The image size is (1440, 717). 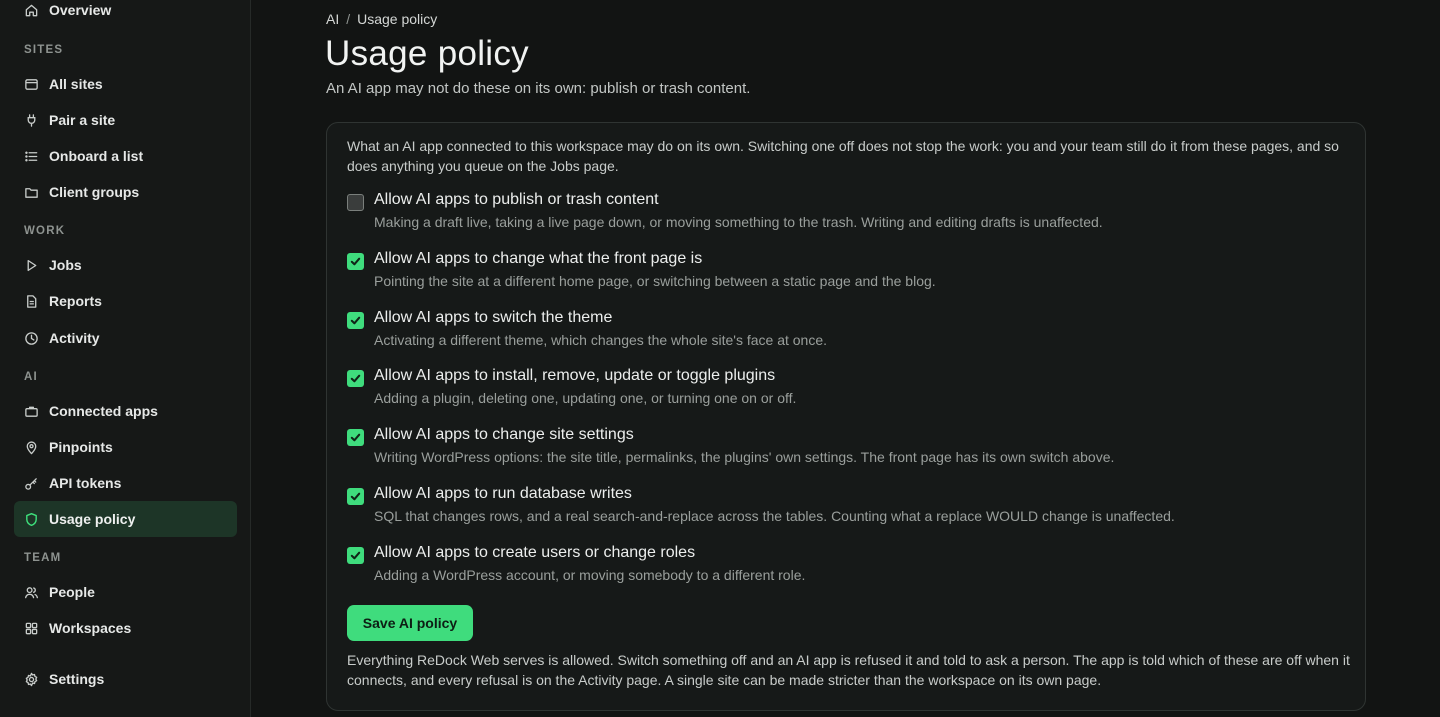 I want to click on breadcrumb: AI / Usage policy, so click(x=381, y=19).